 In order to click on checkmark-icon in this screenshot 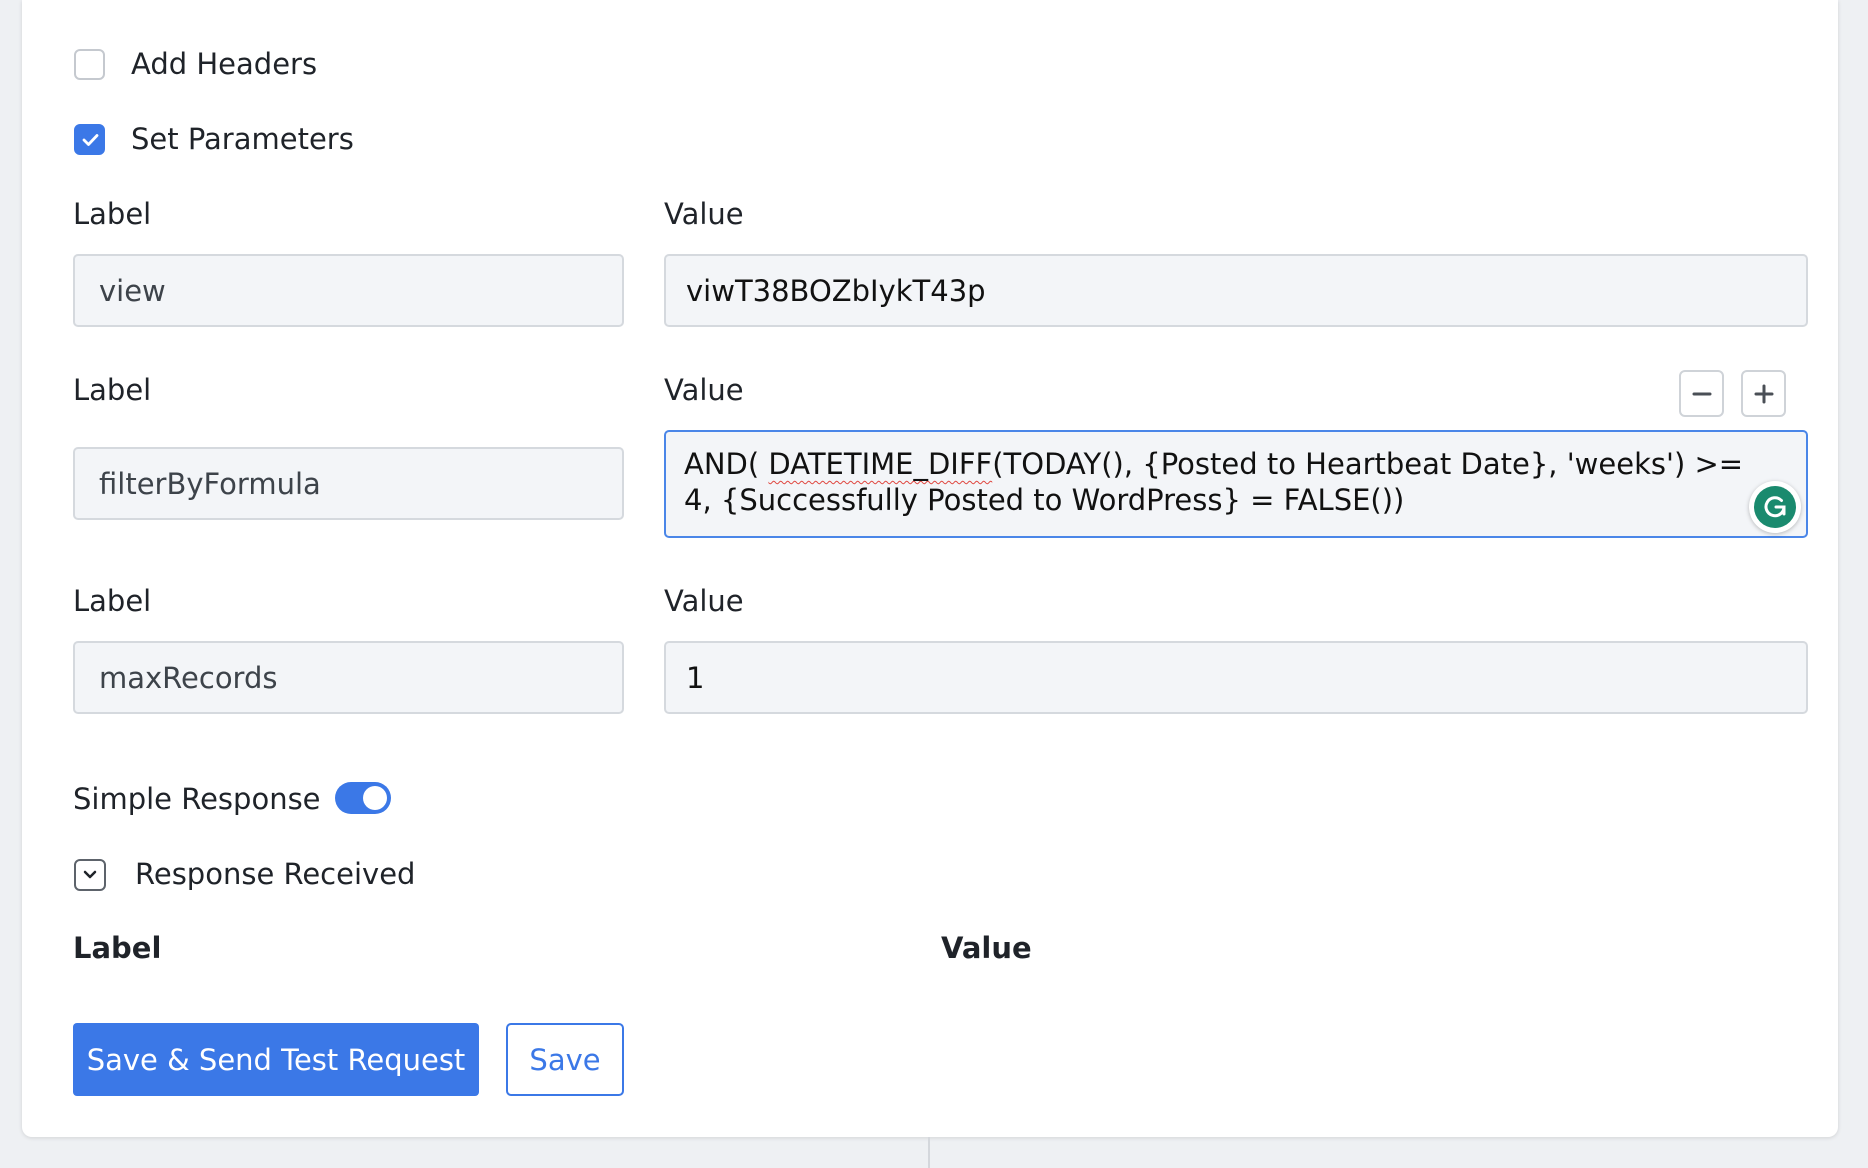, I will do `click(90, 140)`.